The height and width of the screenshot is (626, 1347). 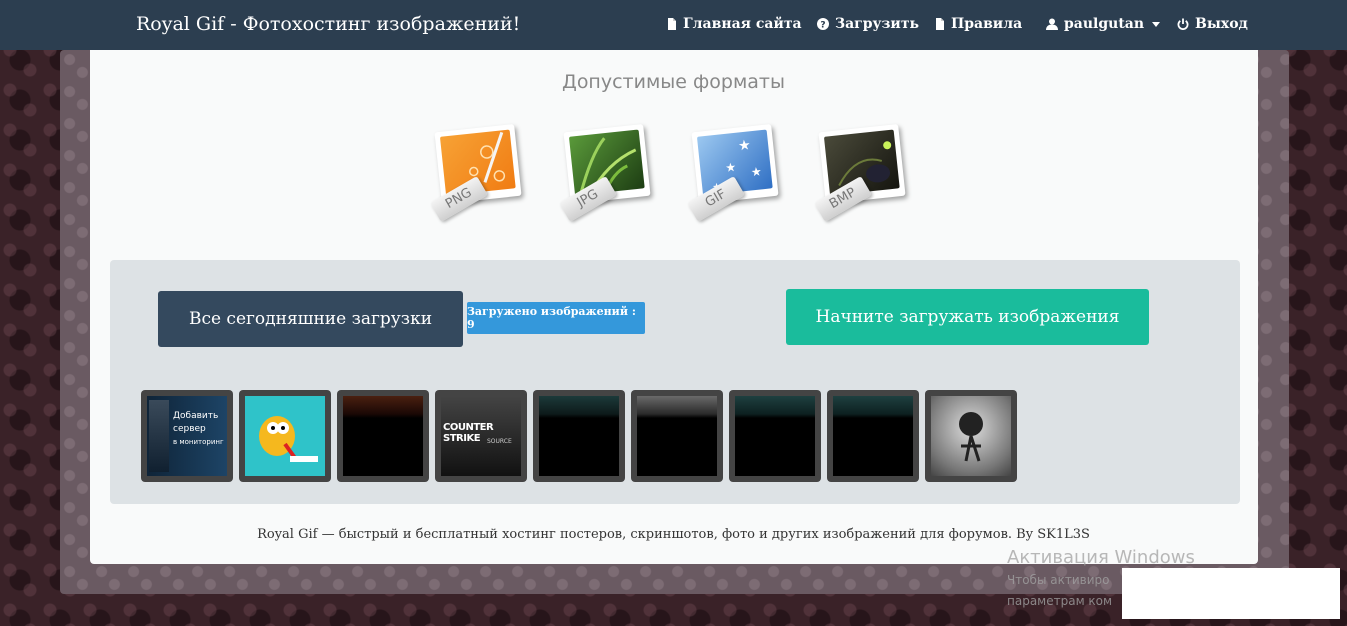 I want to click on thumbnail-1: Добавить сервер в мониторинг, so click(x=187, y=436).